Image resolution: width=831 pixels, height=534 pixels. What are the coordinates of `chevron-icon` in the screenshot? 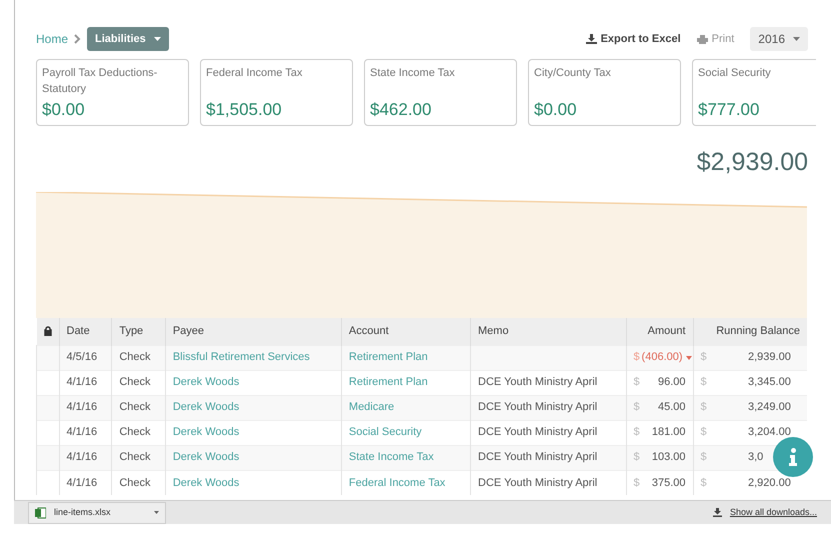 It's located at (78, 39).